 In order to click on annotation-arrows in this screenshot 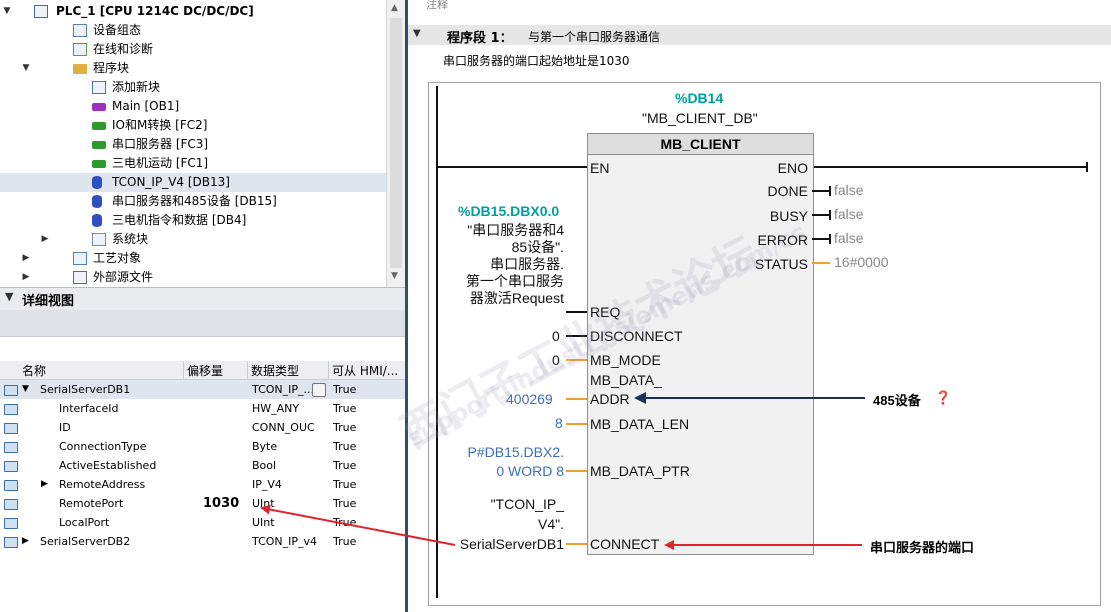, I will do `click(562, 471)`.